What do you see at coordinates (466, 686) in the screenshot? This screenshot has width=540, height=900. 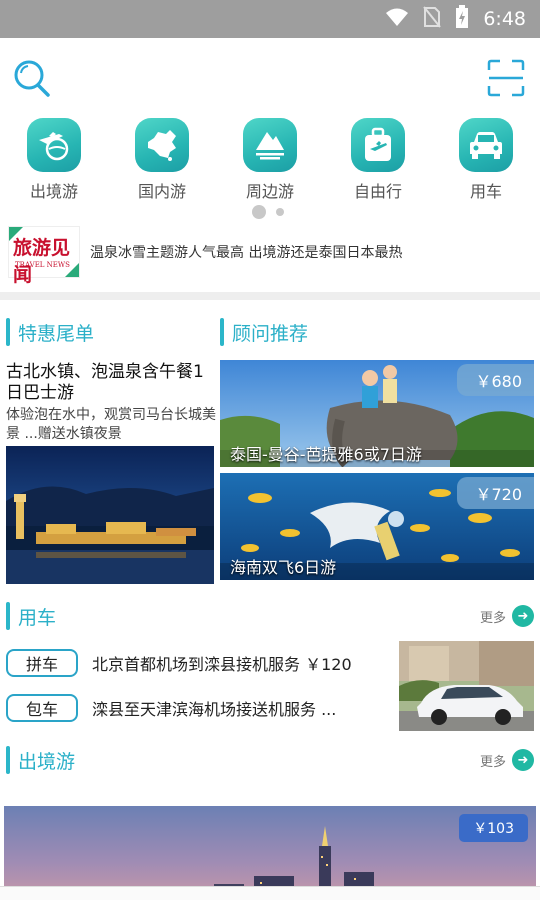 I see `car-image` at bounding box center [466, 686].